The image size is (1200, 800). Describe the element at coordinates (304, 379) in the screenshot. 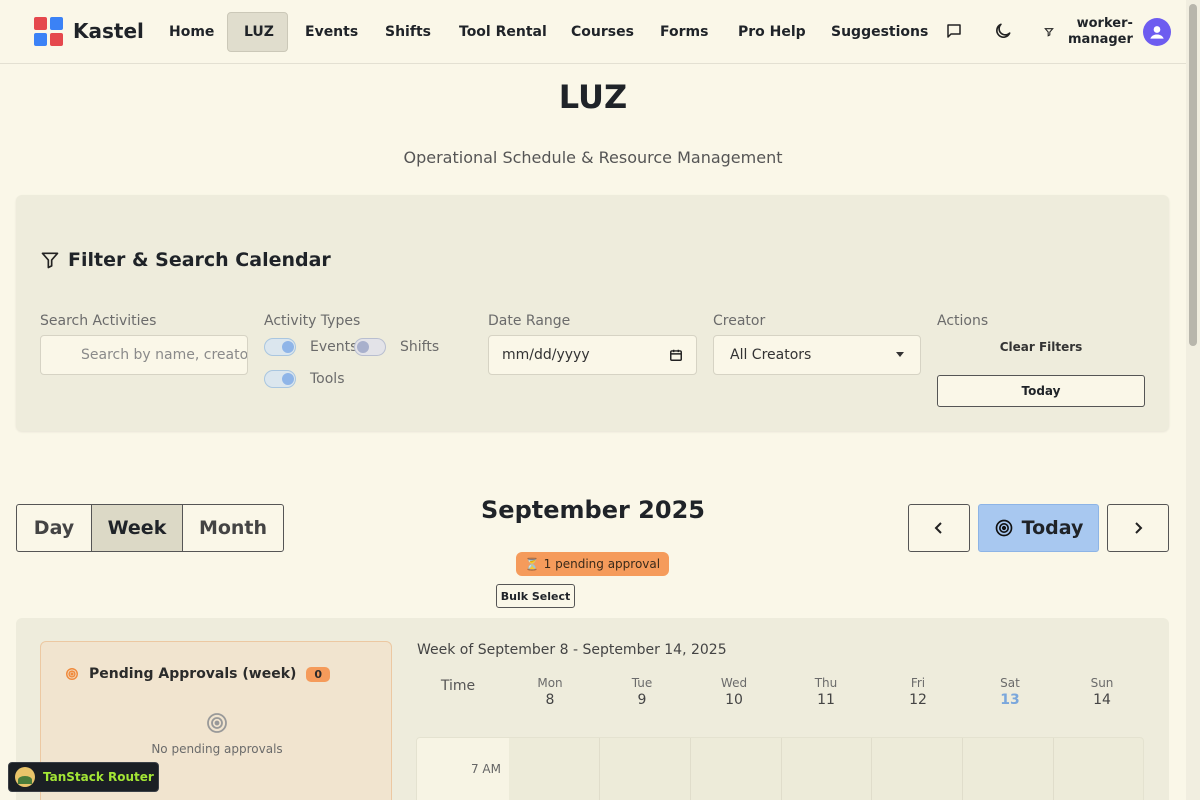

I see `toggle-tools: Tools` at that location.